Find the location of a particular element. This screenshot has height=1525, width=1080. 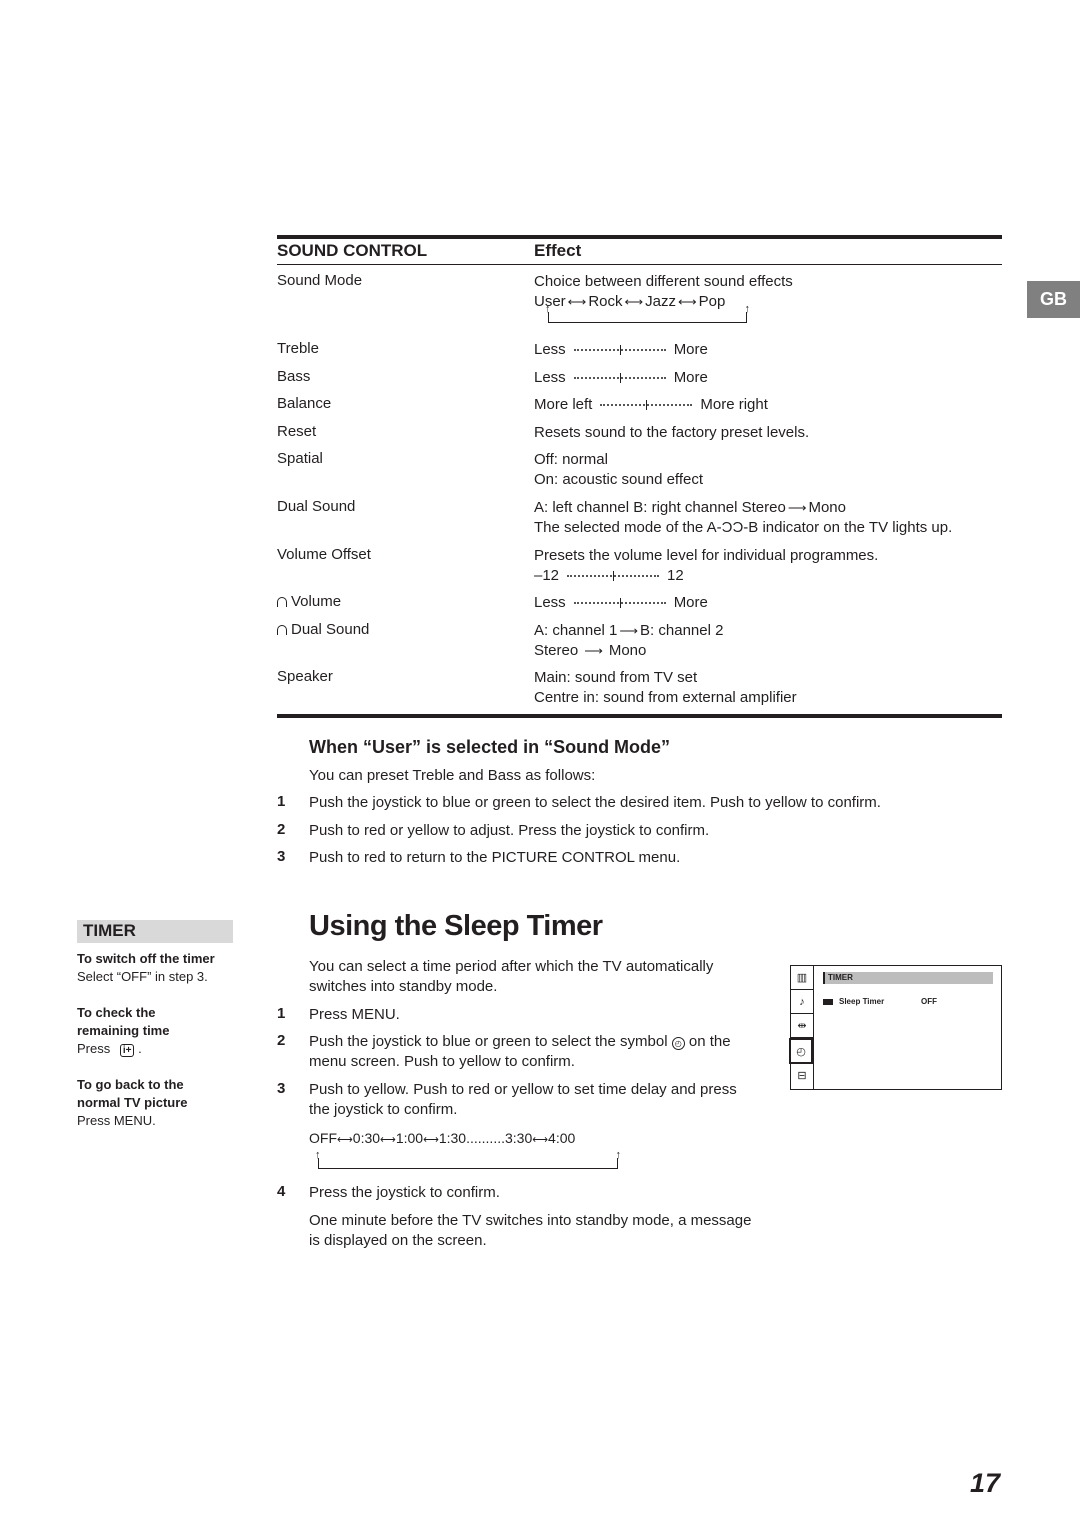

row-effect-headphone-dual-sound: A: channel 1 ⟶ B: channel 2 Stereo ⟶ Mono is located at coordinates (628, 641).